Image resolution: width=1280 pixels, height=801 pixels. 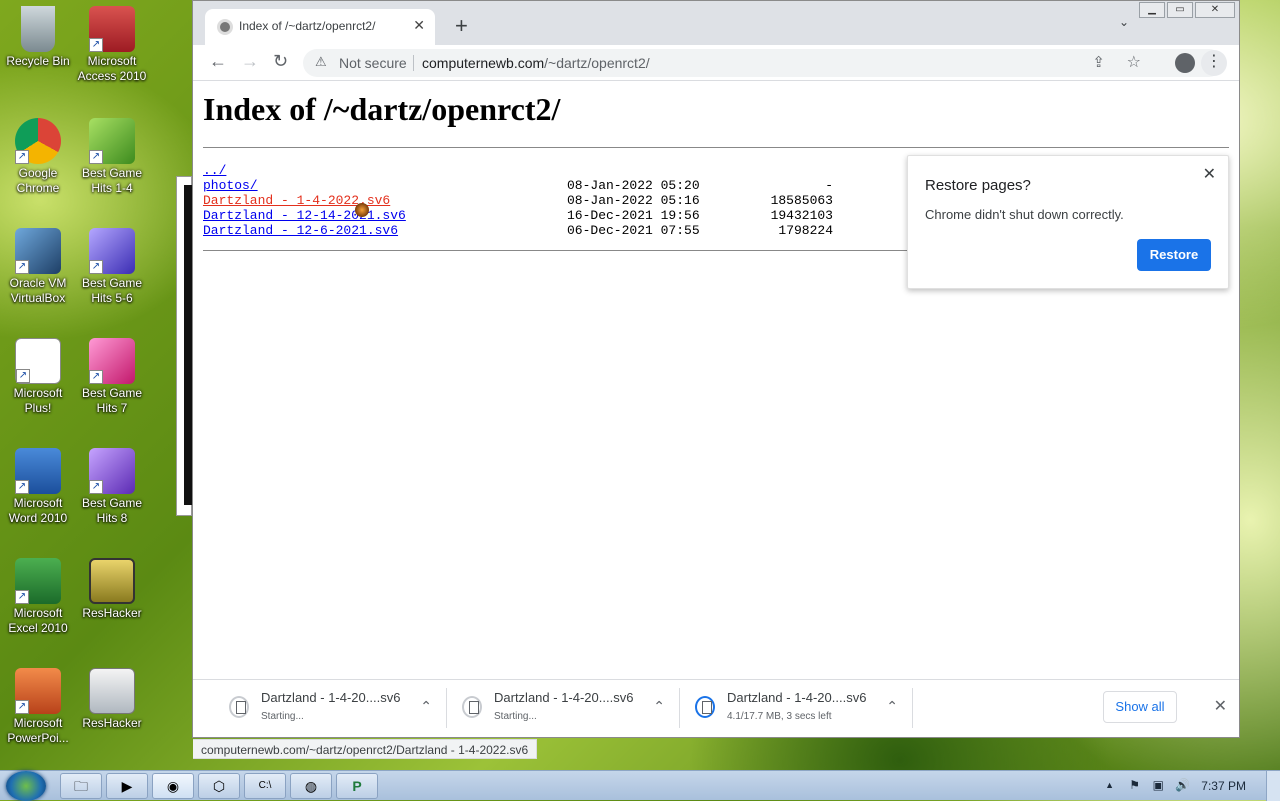 I want to click on desktop-icon-best-game-hits-5-6: ↗ Best Game Hits 5-6, so click(x=112, y=267).